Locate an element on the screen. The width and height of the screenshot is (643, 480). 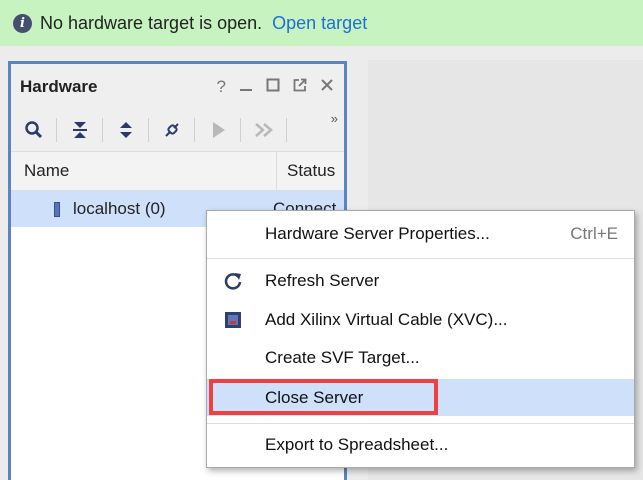
run-icon is located at coordinates (218, 130).